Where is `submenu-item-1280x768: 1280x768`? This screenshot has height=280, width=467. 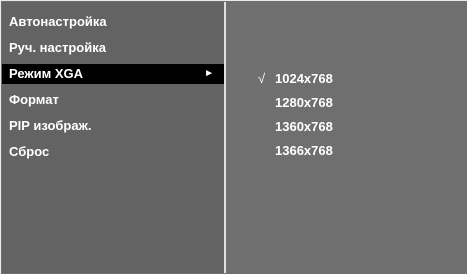
submenu-item-1280x768: 1280x768 is located at coordinates (347, 103).